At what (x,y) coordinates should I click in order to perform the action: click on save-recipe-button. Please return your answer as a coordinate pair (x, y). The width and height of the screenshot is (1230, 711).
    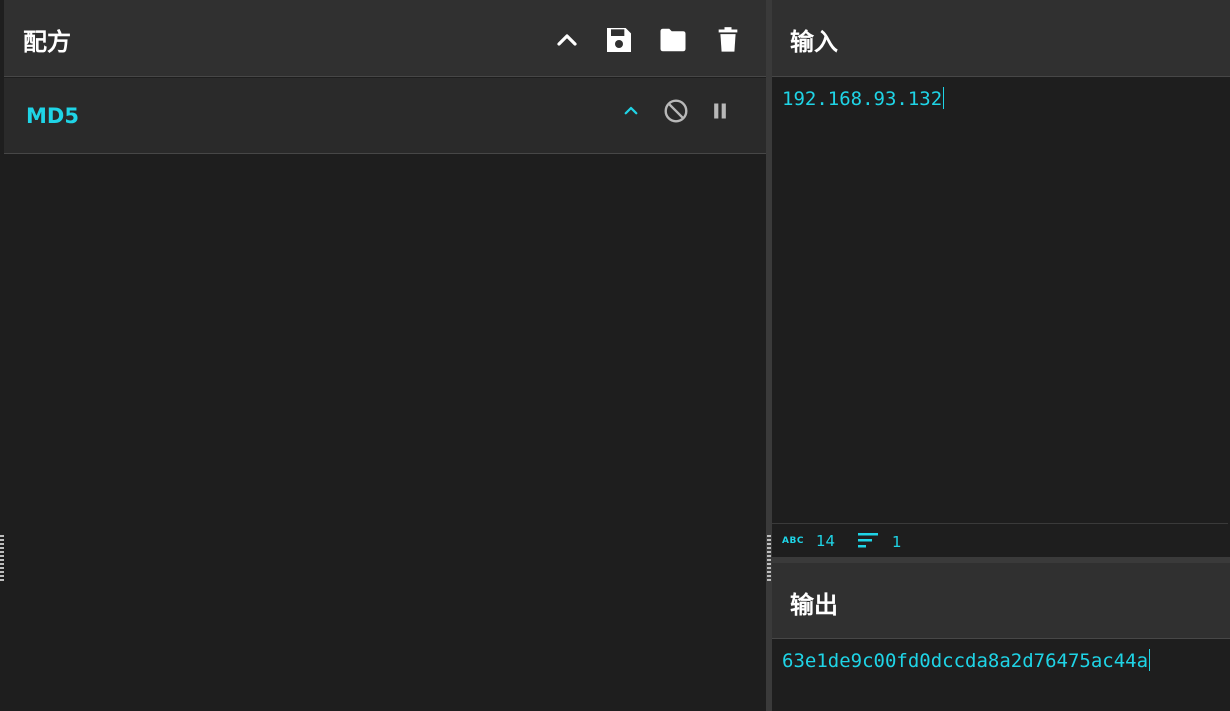
    Looking at the image, I should click on (619, 40).